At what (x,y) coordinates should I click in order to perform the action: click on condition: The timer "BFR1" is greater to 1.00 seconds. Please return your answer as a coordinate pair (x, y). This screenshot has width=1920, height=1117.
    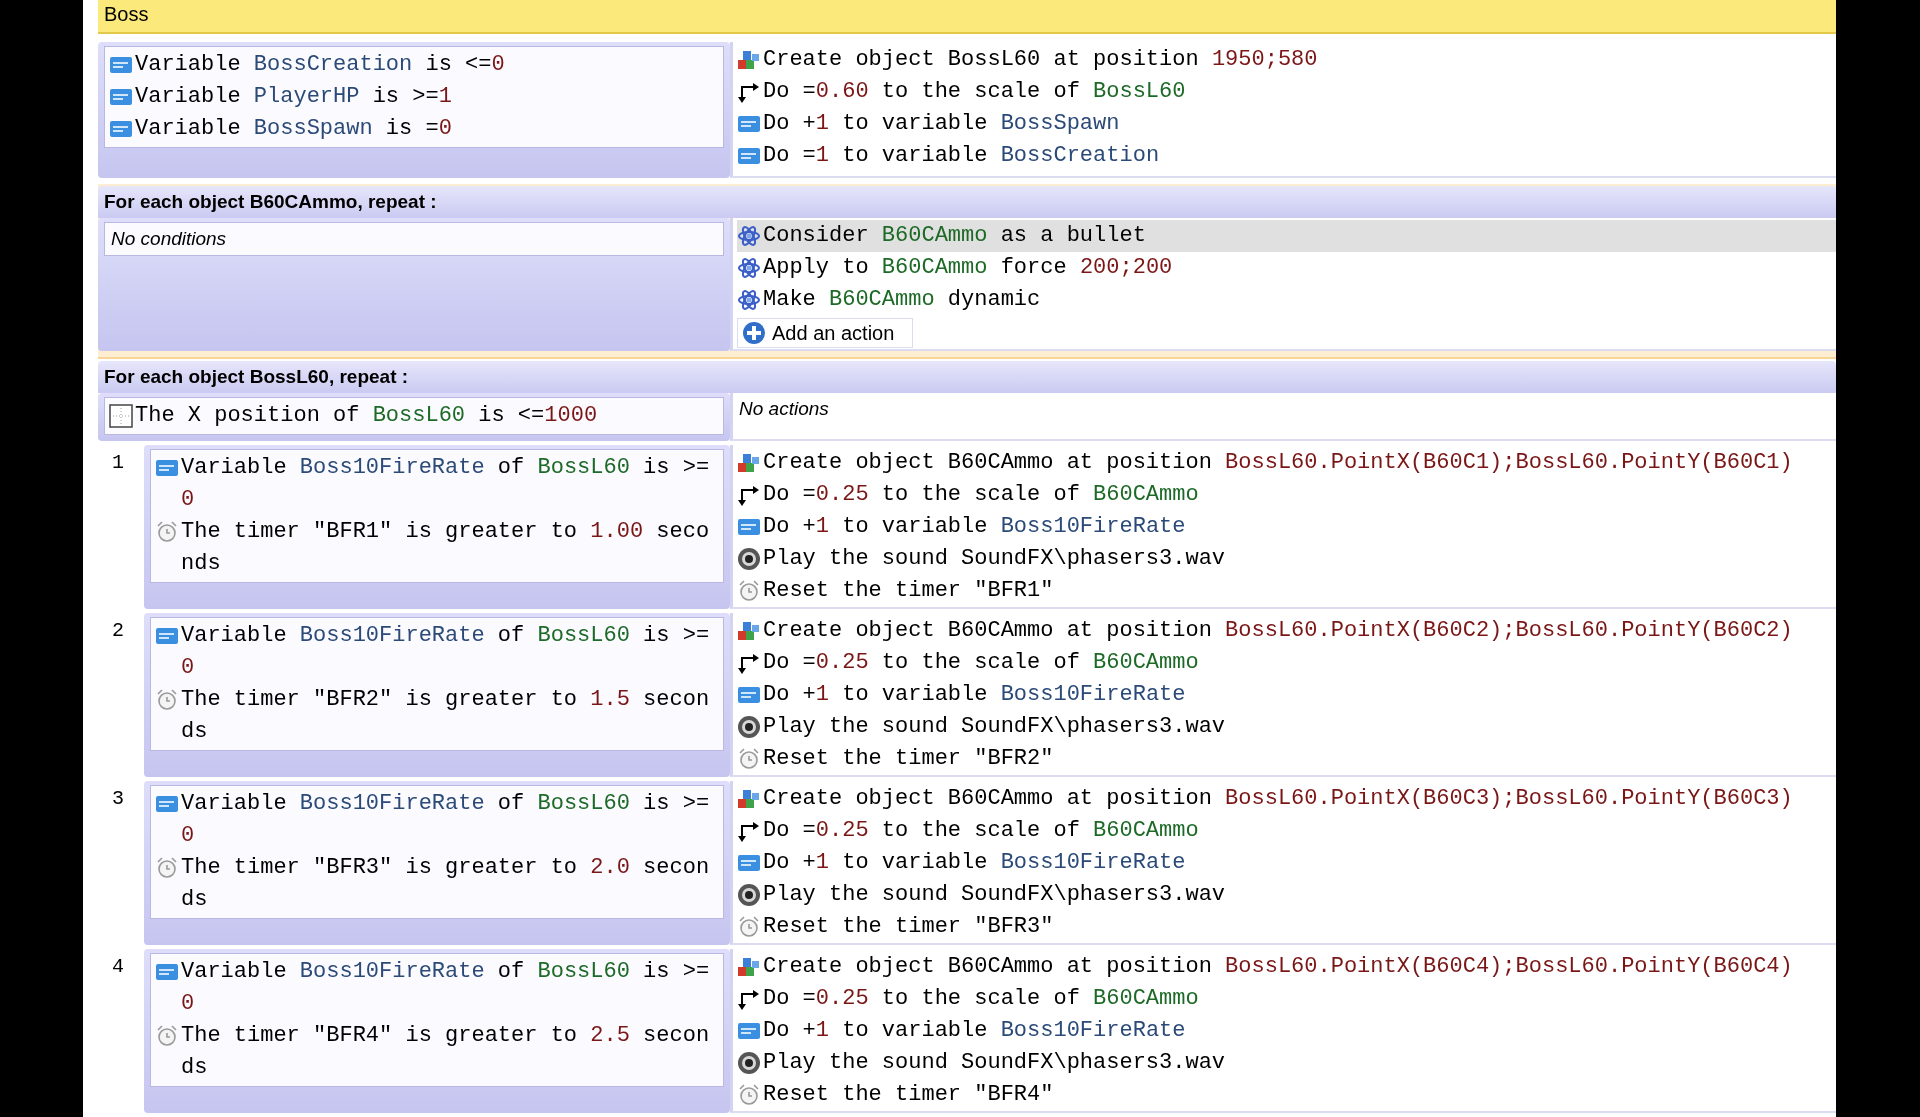
    Looking at the image, I should click on (437, 548).